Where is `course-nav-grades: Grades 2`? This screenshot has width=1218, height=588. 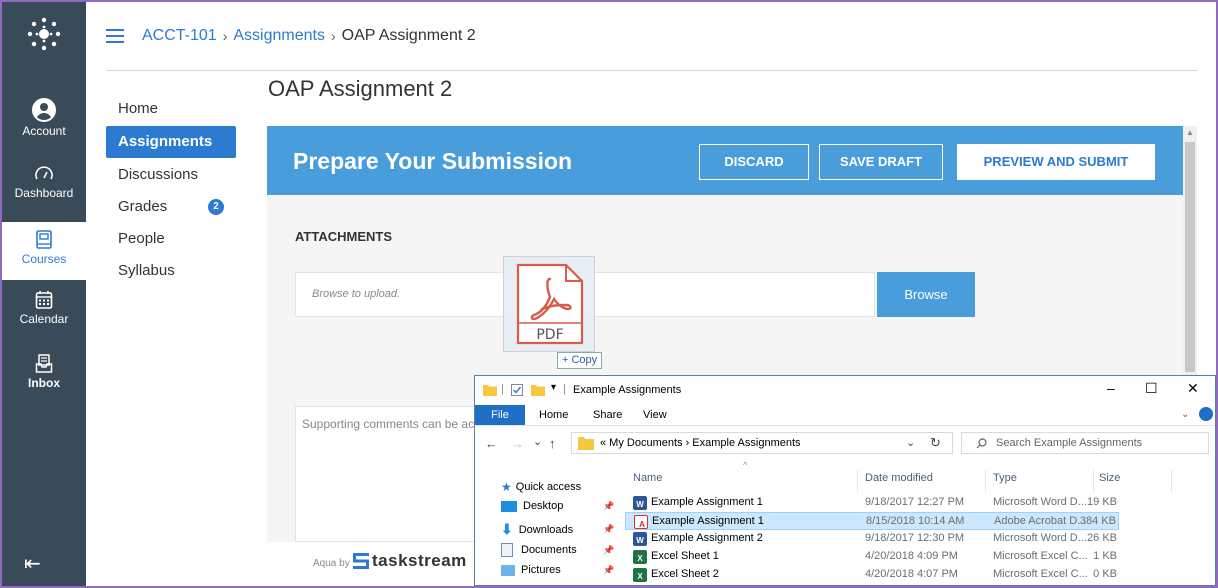
course-nav-grades: Grades 2 is located at coordinates (171, 207).